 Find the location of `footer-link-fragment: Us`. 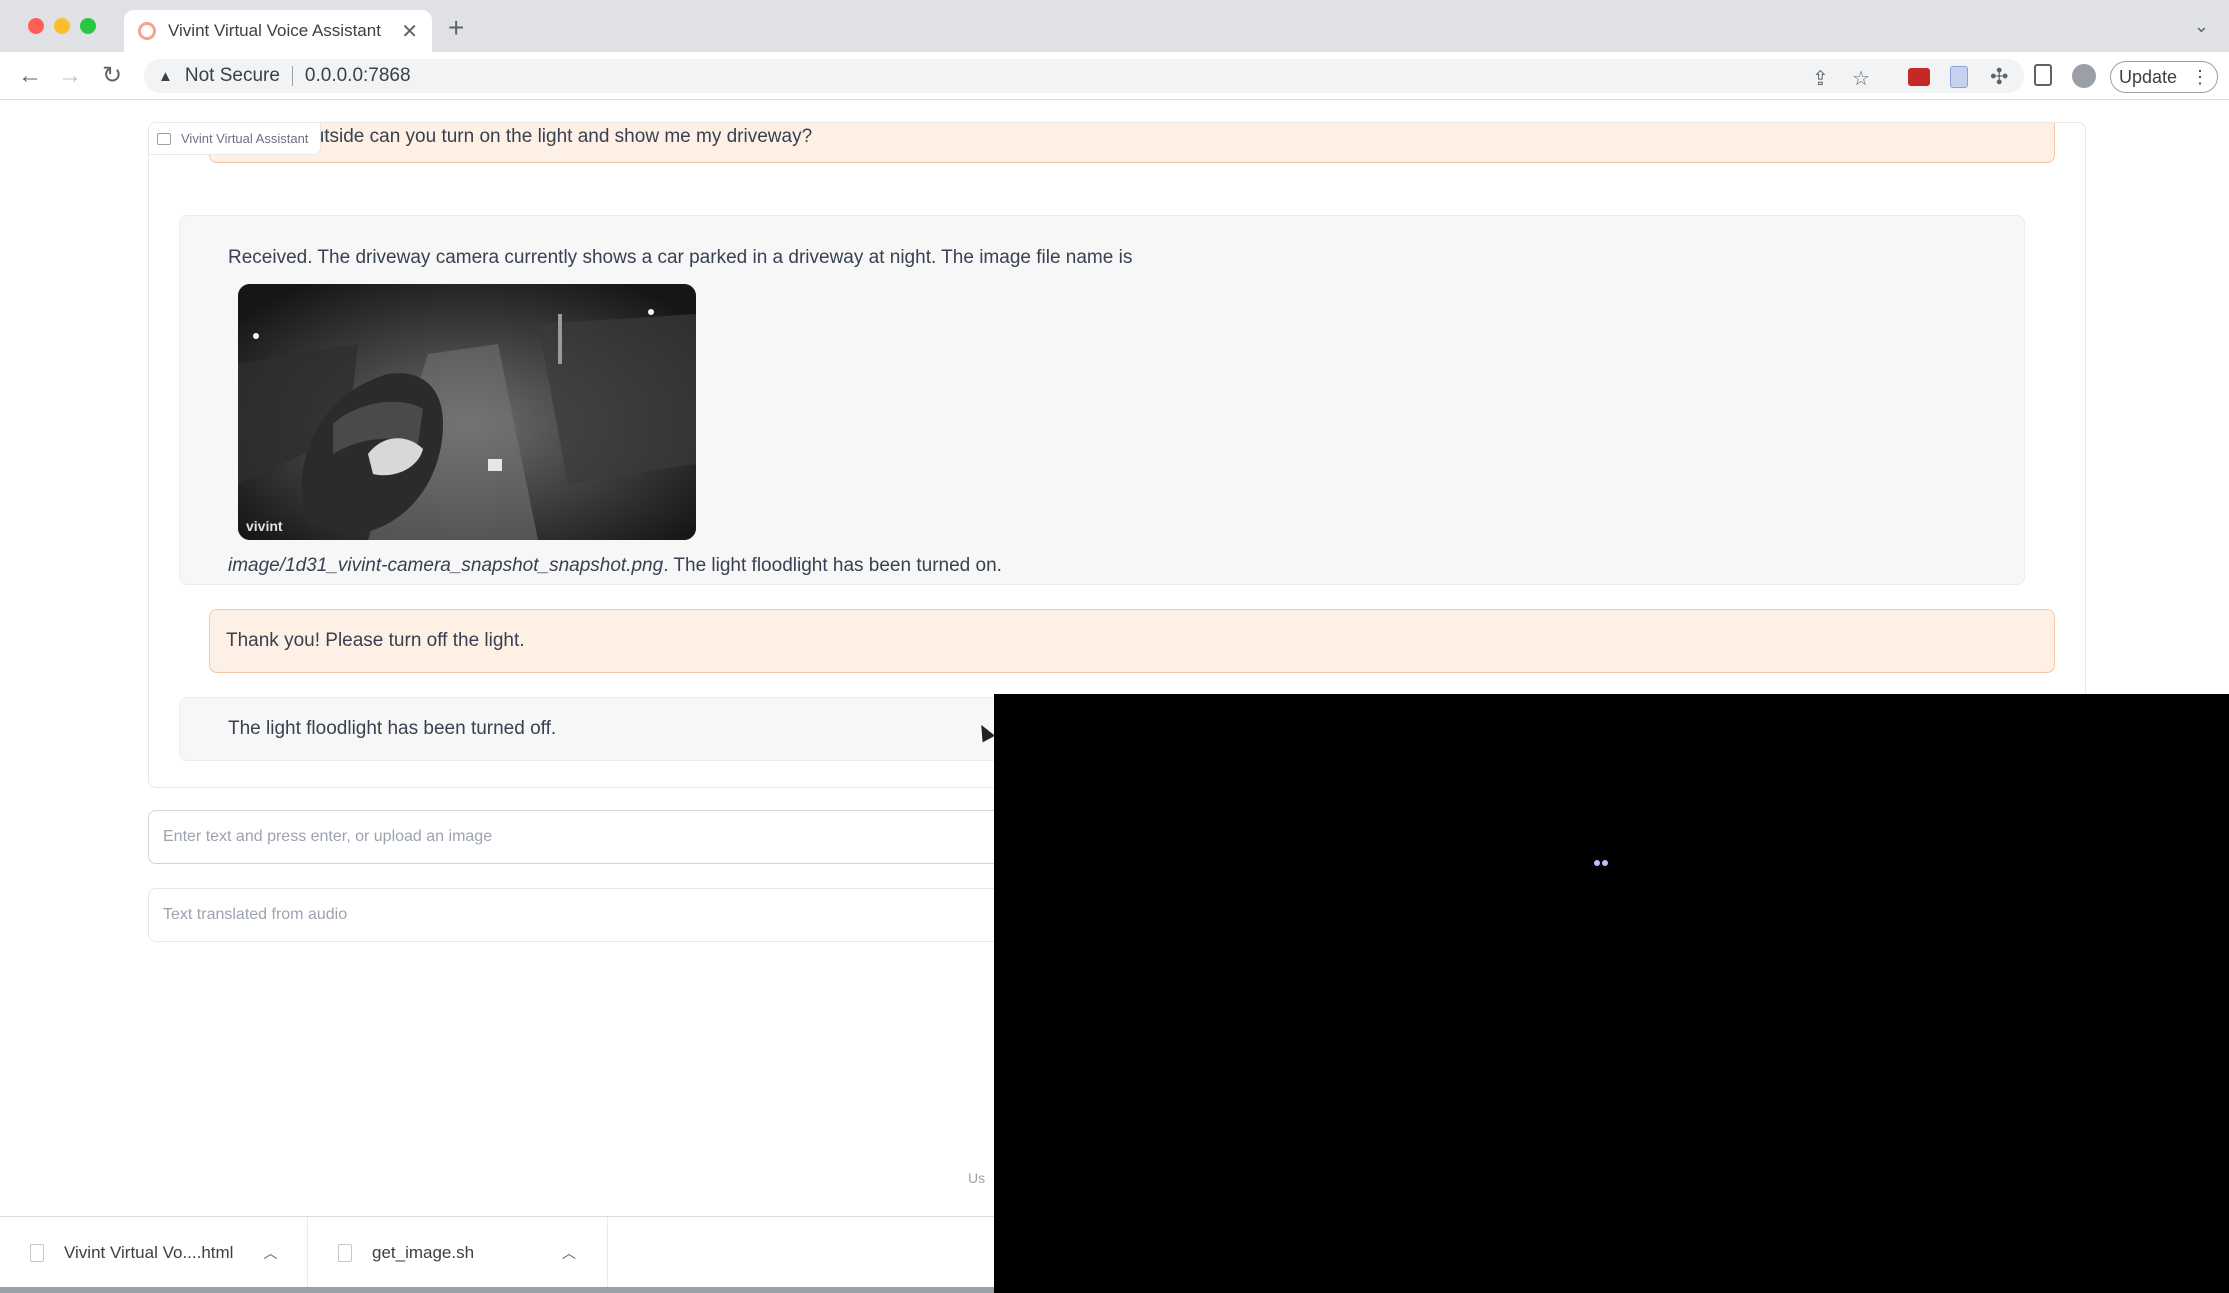

footer-link-fragment: Us is located at coordinates (976, 1178).